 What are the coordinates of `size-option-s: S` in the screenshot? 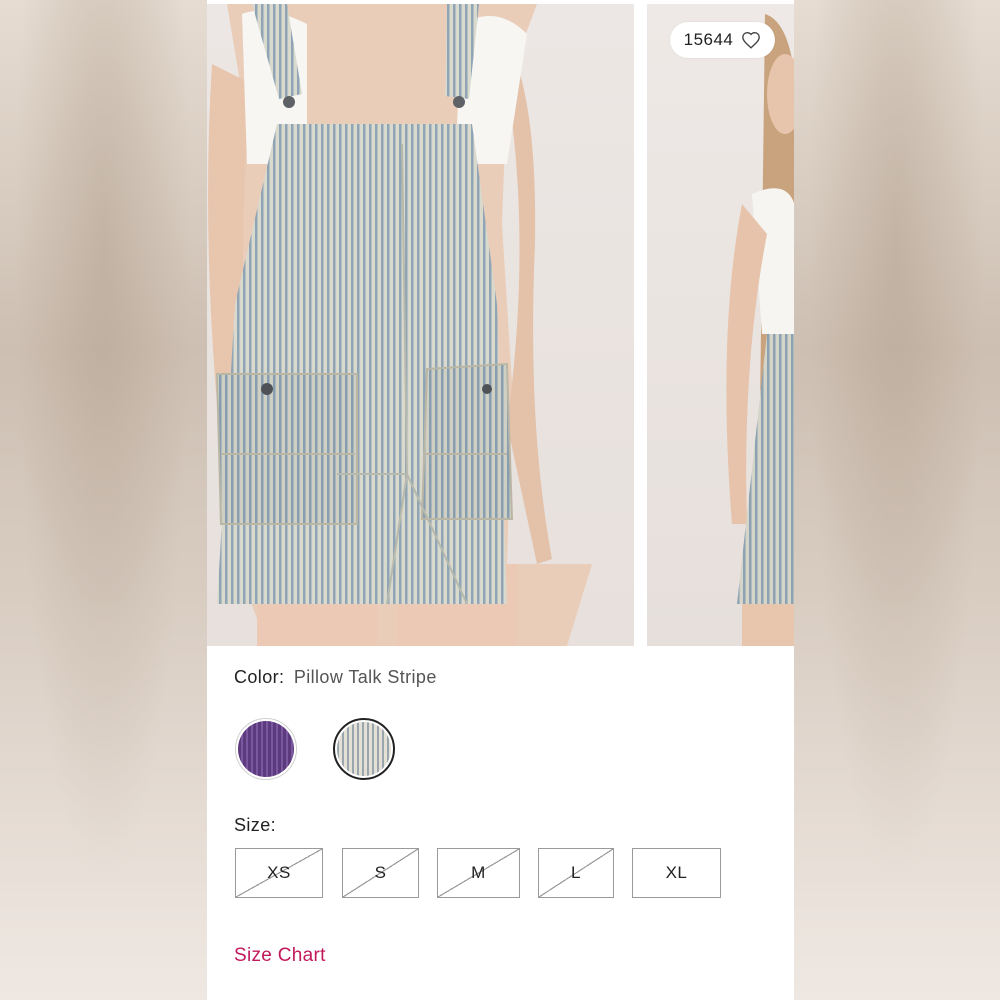 It's located at (380, 873).